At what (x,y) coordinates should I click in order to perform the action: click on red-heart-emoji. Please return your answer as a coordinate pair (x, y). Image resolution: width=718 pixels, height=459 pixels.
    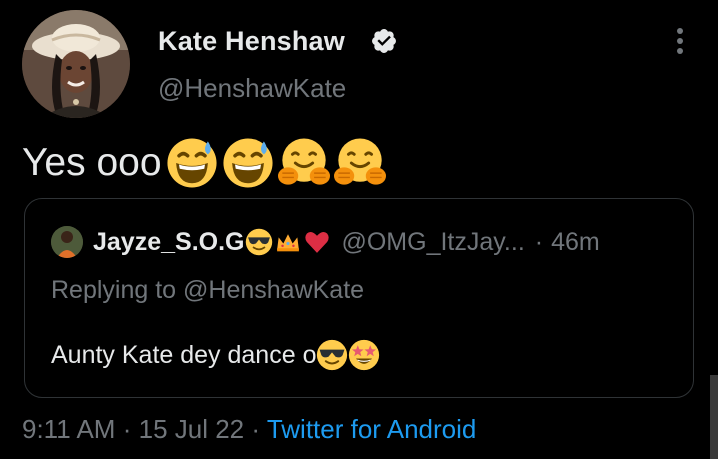
    Looking at the image, I should click on (317, 242).